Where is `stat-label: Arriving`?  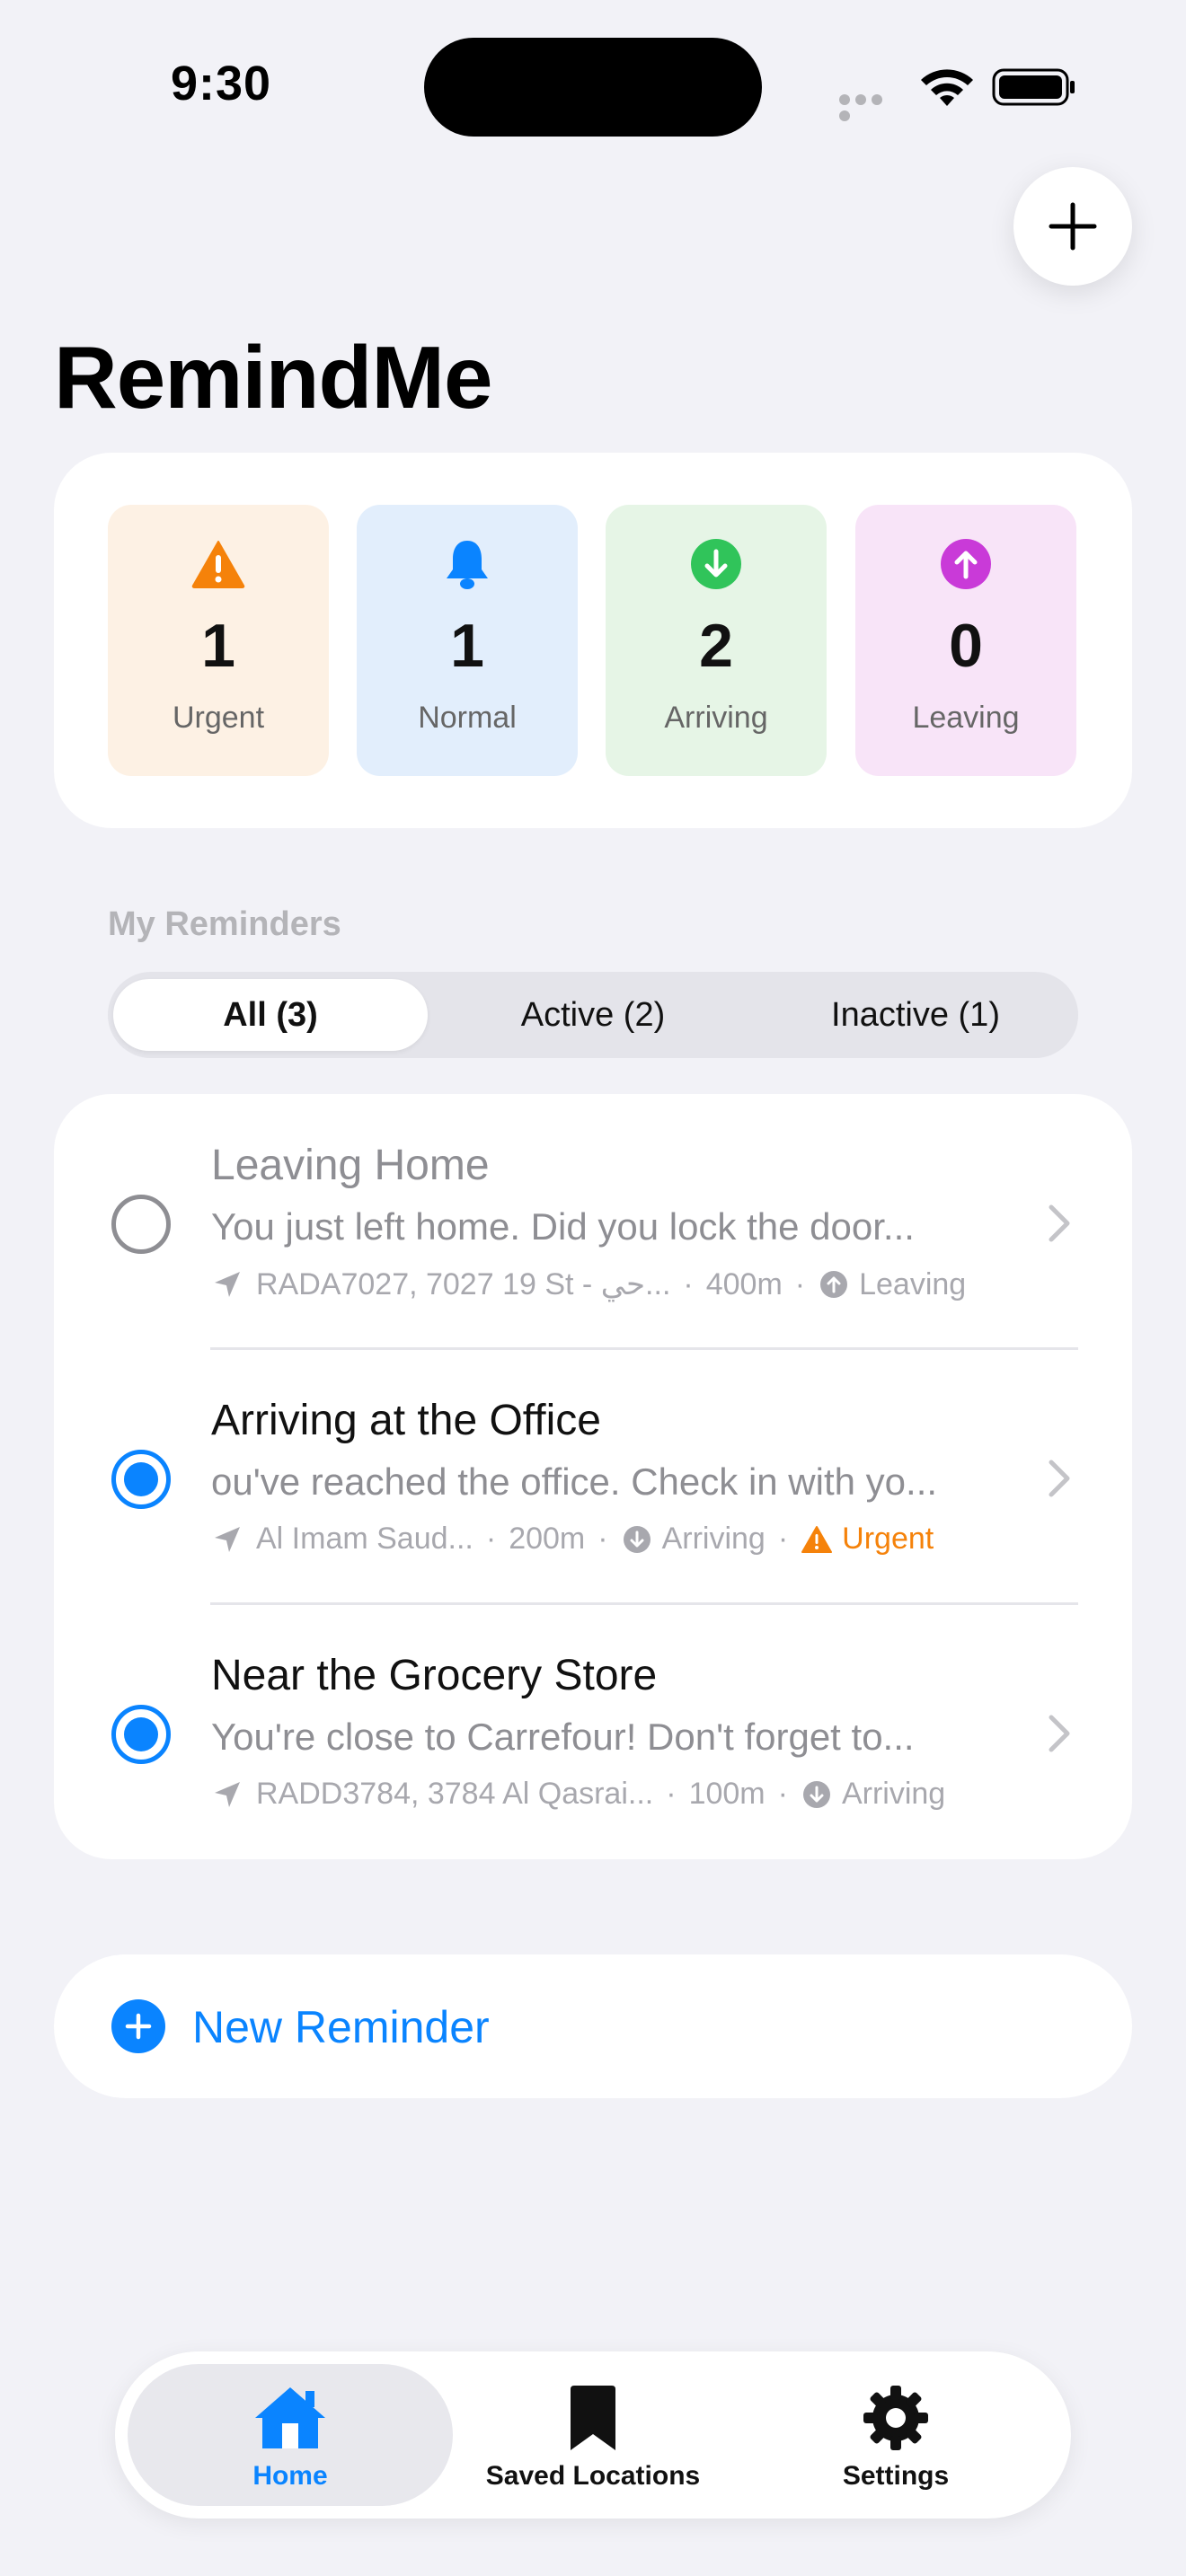
stat-label: Arriving is located at coordinates (716, 718).